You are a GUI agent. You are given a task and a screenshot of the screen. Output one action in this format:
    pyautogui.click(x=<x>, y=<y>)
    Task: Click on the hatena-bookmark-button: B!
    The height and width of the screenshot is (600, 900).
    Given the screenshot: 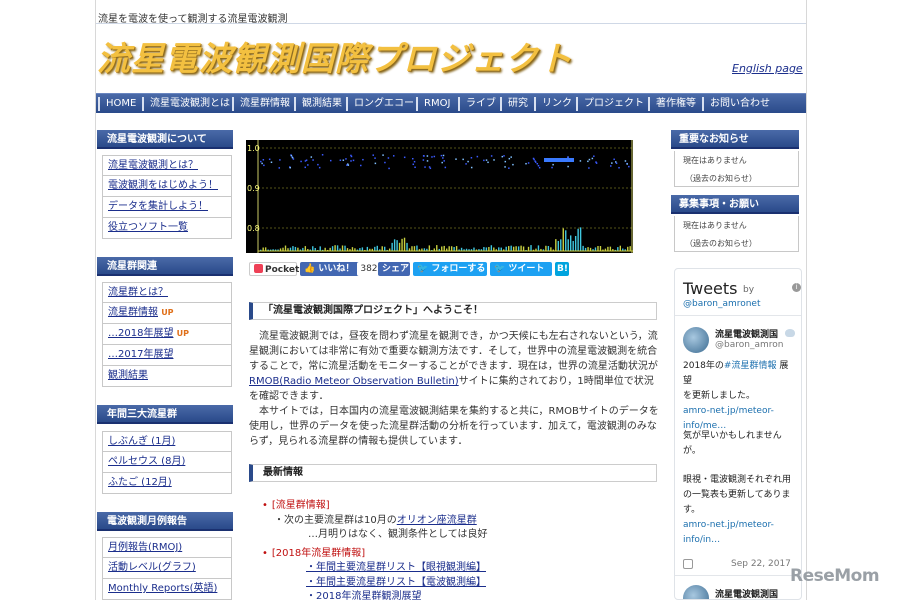 What is the action you would take?
    pyautogui.click(x=562, y=269)
    